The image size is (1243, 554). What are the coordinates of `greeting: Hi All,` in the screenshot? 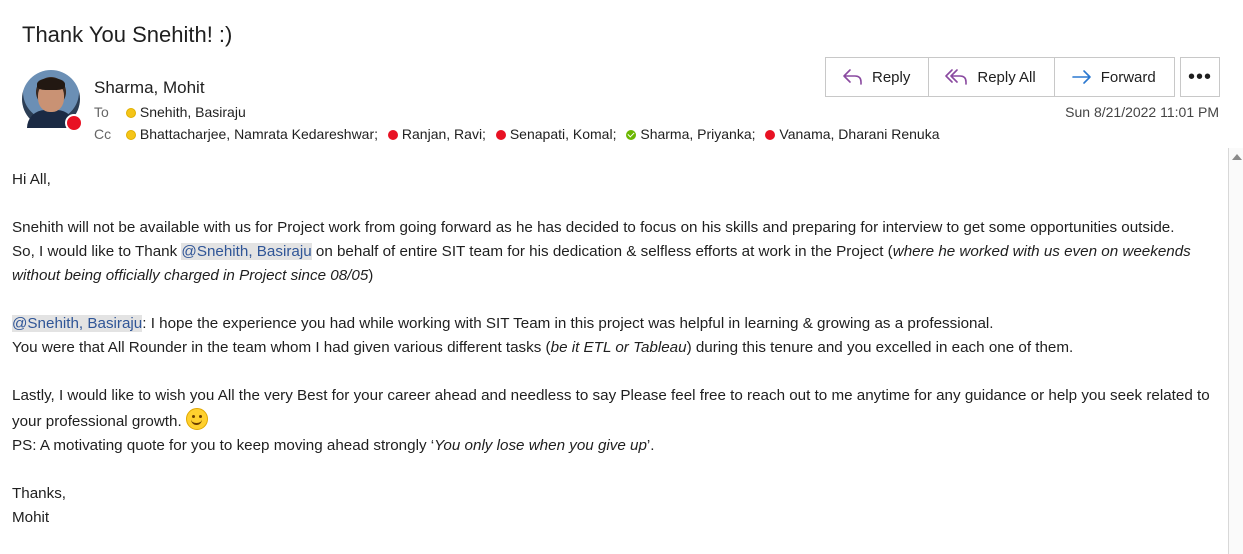 It's located at (31, 179).